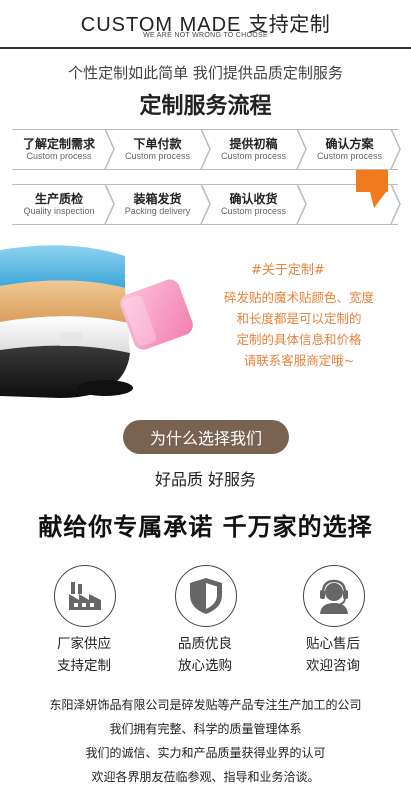 The image size is (411, 800). I want to click on process-title: 定制服务流程, so click(205, 106).